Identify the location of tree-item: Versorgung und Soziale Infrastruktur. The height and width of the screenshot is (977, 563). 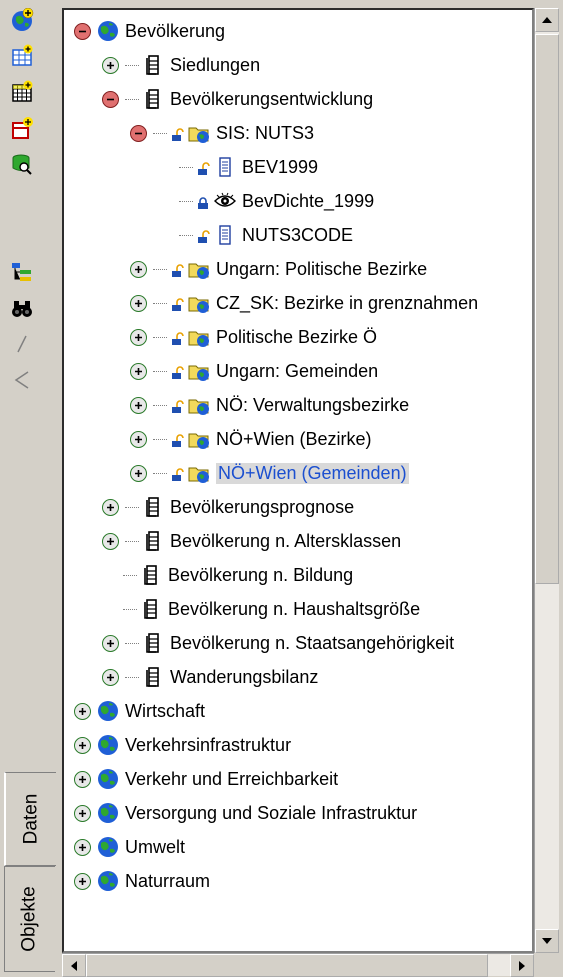
(245, 813).